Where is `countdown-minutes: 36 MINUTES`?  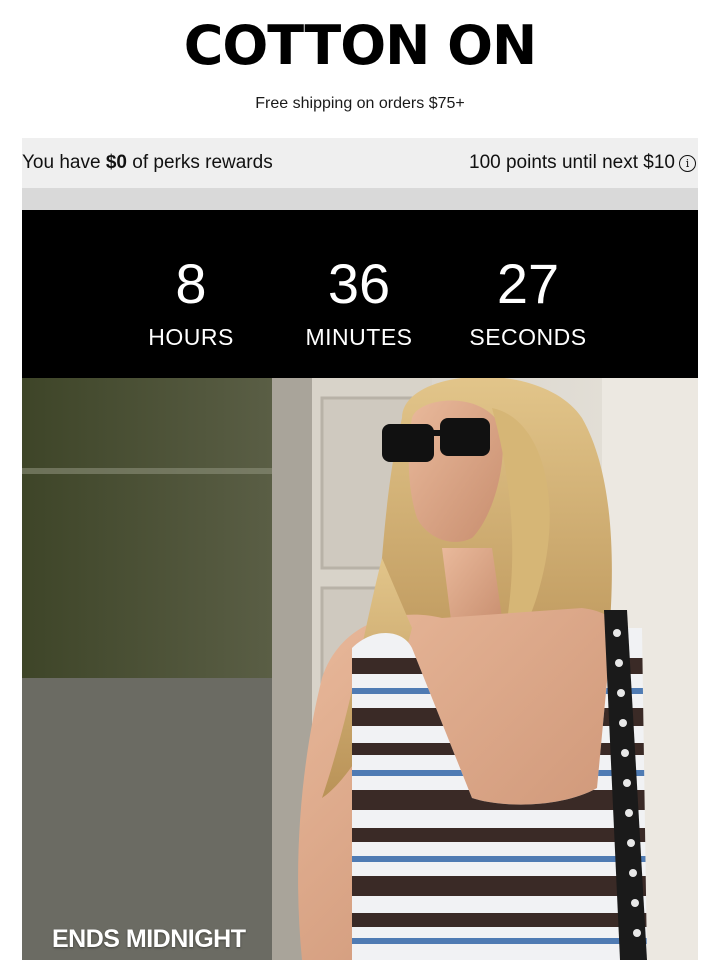
countdown-minutes: 36 MINUTES is located at coordinates (359, 302).